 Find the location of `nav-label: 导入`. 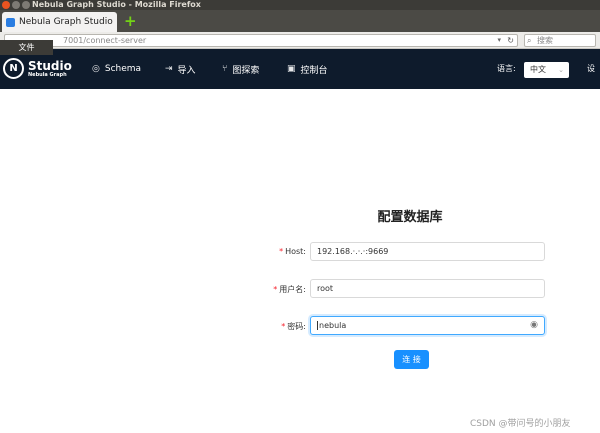

nav-label: 导入 is located at coordinates (186, 70).